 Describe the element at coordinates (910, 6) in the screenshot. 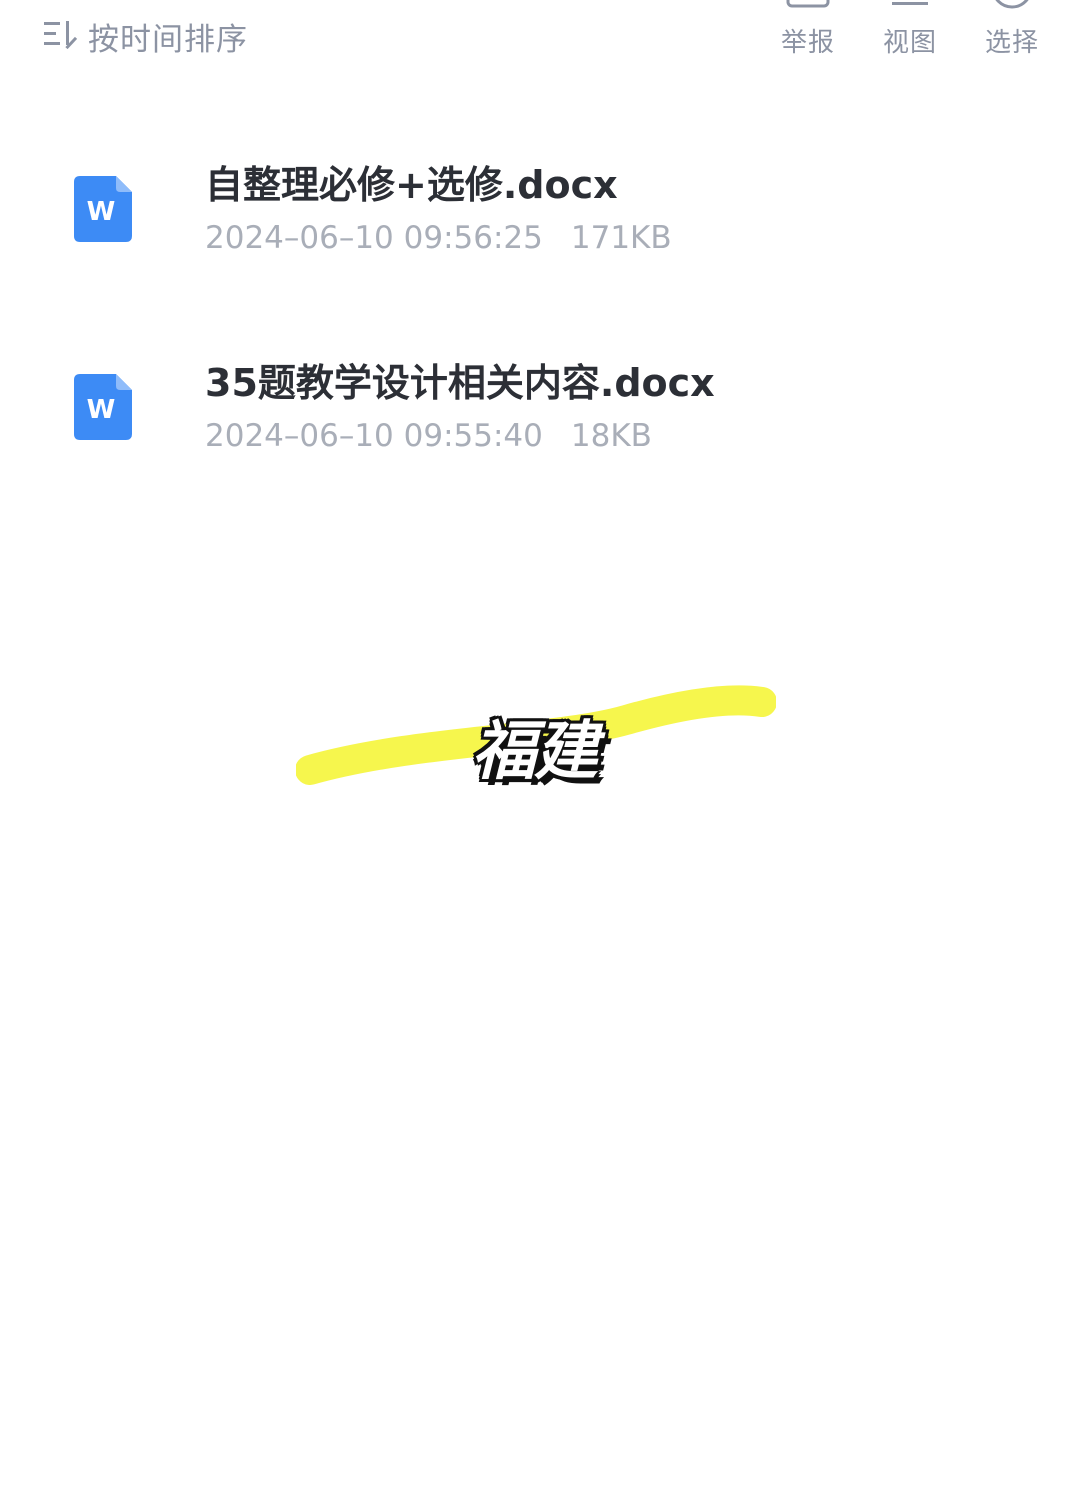

I see `view-icon` at that location.